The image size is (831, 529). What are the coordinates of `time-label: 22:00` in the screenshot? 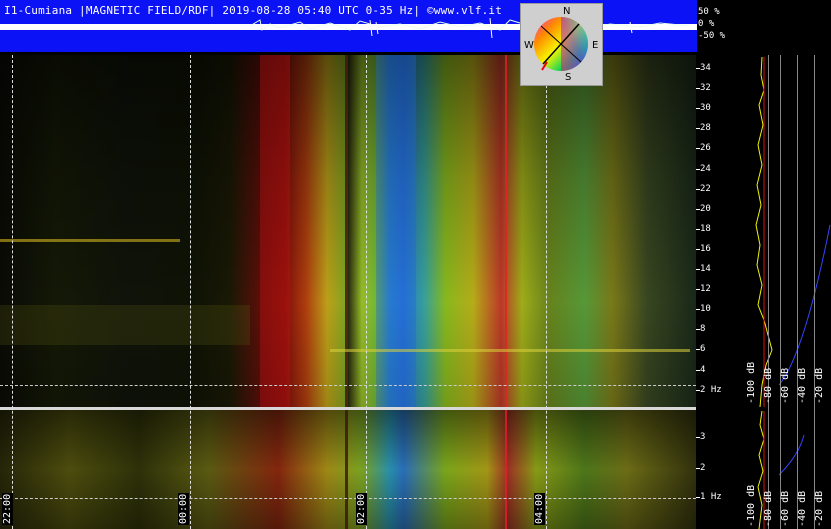 It's located at (7, 508).